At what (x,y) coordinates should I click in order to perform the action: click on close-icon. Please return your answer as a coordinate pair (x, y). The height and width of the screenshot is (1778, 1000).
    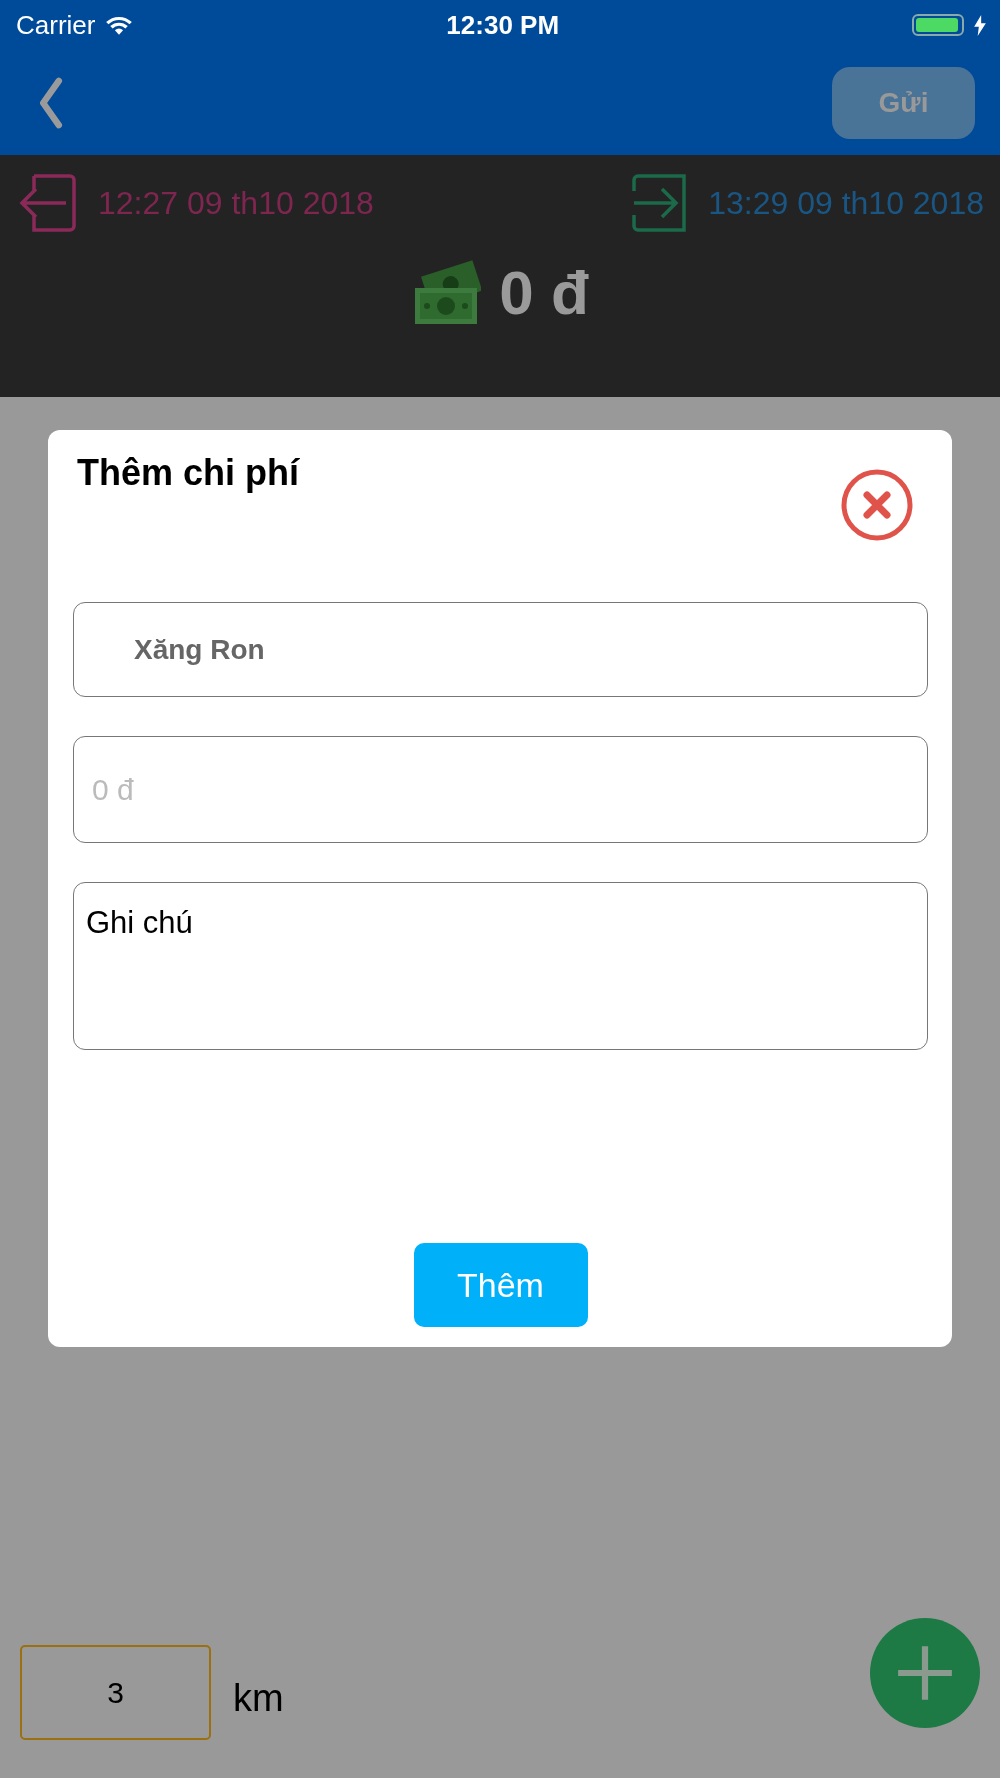
    Looking at the image, I should click on (877, 505).